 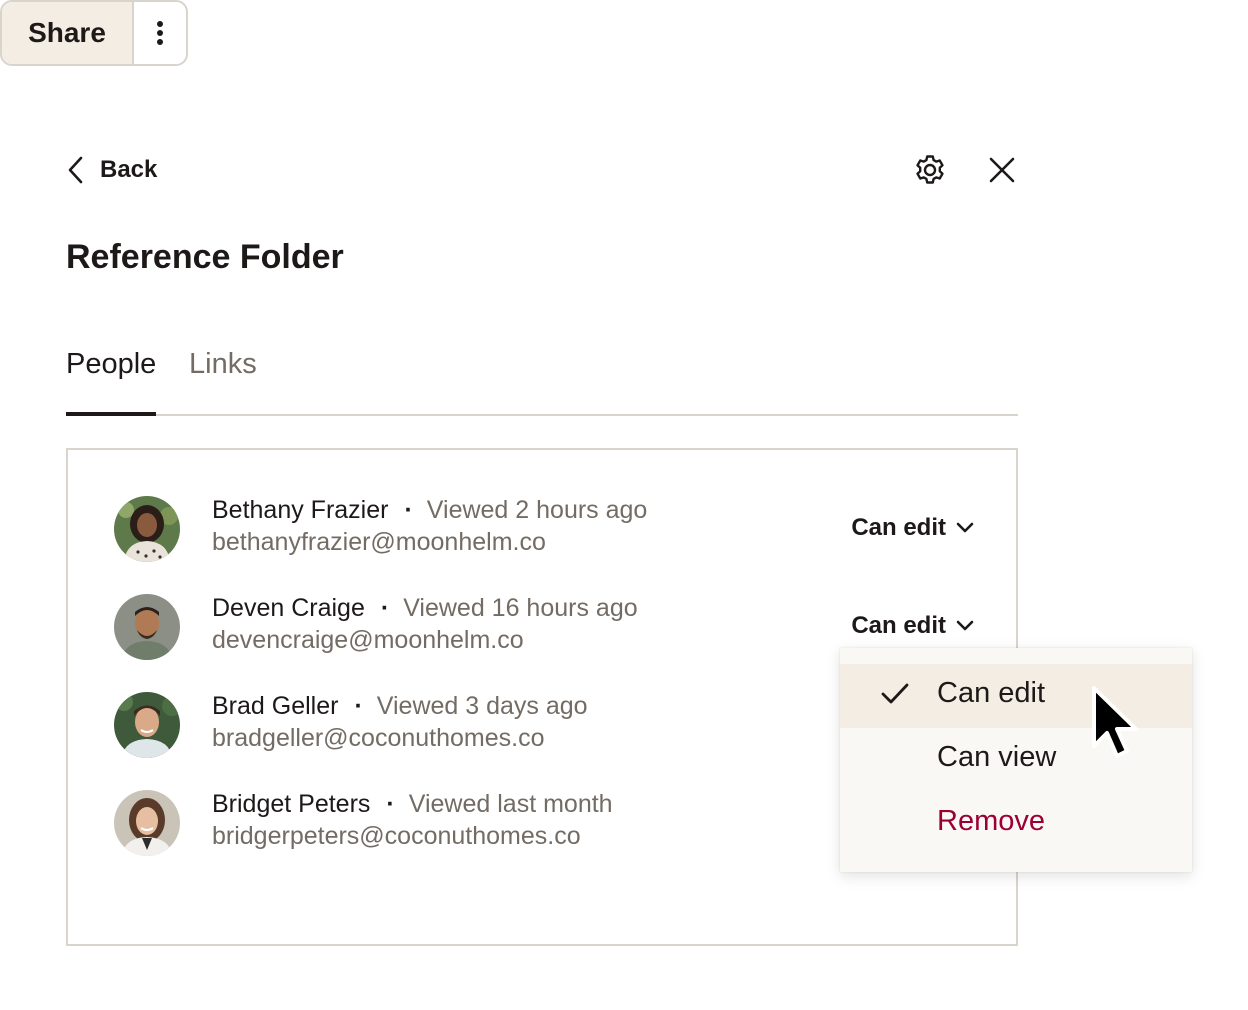 What do you see at coordinates (991, 821) in the screenshot?
I see `menu-item-label: Remove` at bounding box center [991, 821].